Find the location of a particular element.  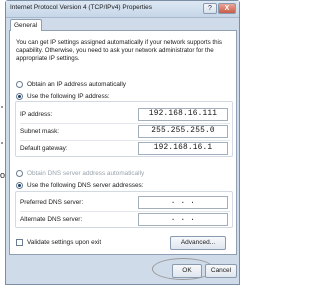

dns-manual-option: Use the following DNS server addresses: is located at coordinates (80, 185).